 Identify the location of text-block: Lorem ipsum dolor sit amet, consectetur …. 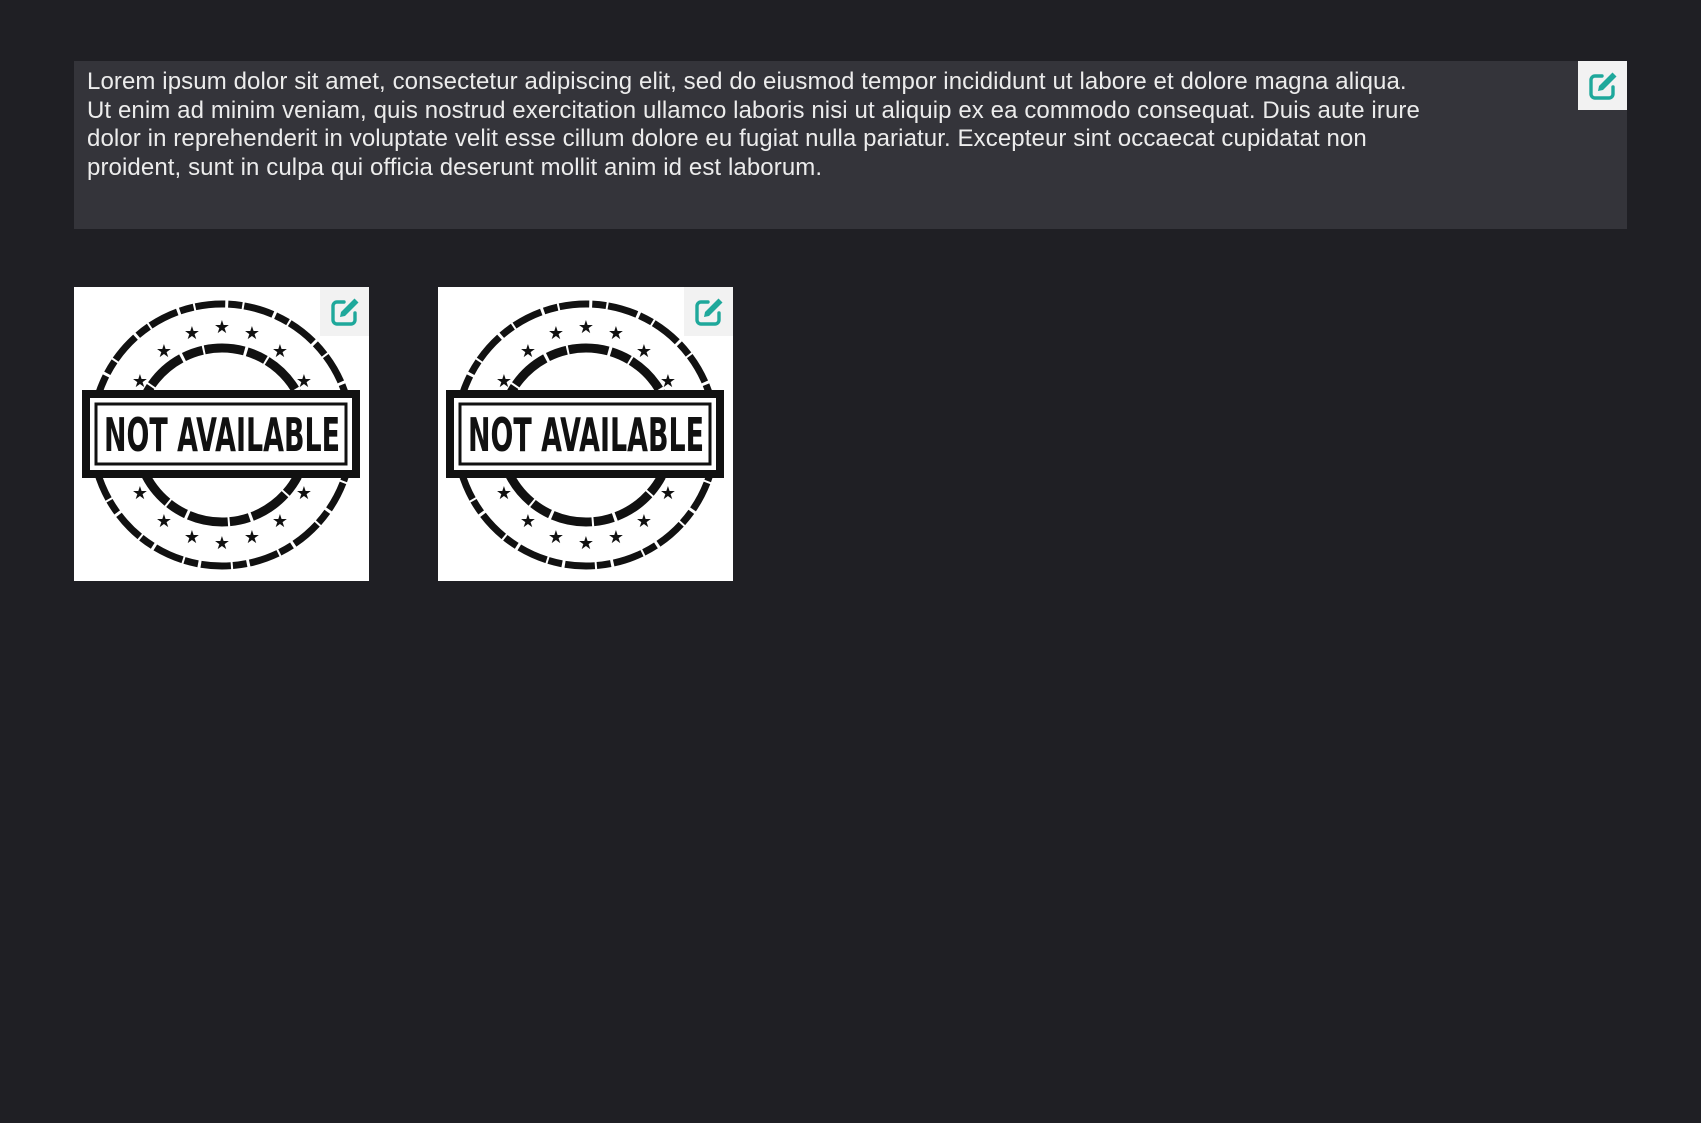
(850, 145).